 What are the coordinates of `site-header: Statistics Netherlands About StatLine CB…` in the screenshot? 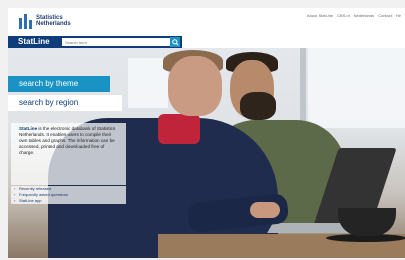 It's located at (206, 22).